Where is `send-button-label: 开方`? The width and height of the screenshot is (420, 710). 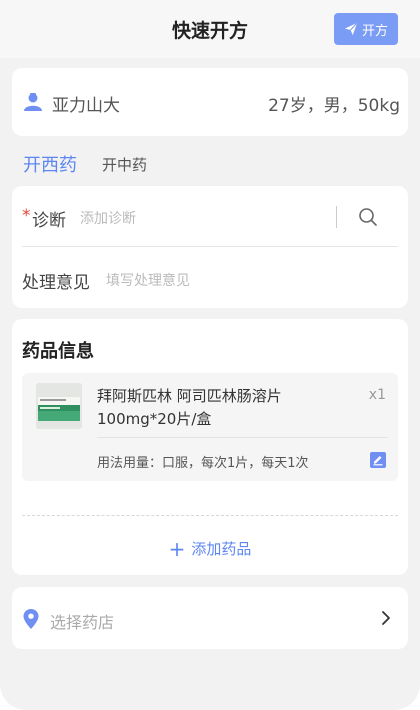 send-button-label: 开方 is located at coordinates (374, 31).